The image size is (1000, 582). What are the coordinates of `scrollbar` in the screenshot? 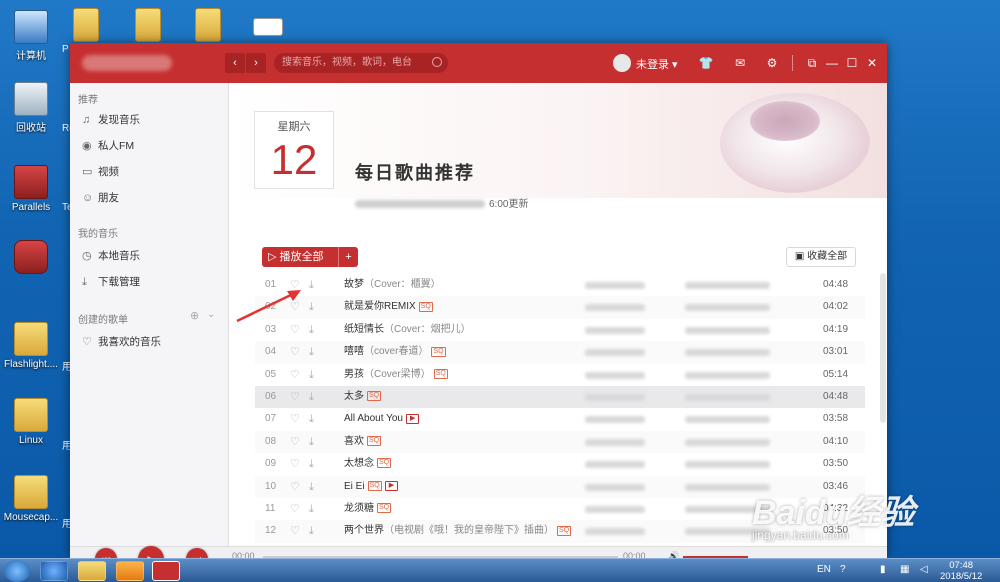 It's located at (883, 348).